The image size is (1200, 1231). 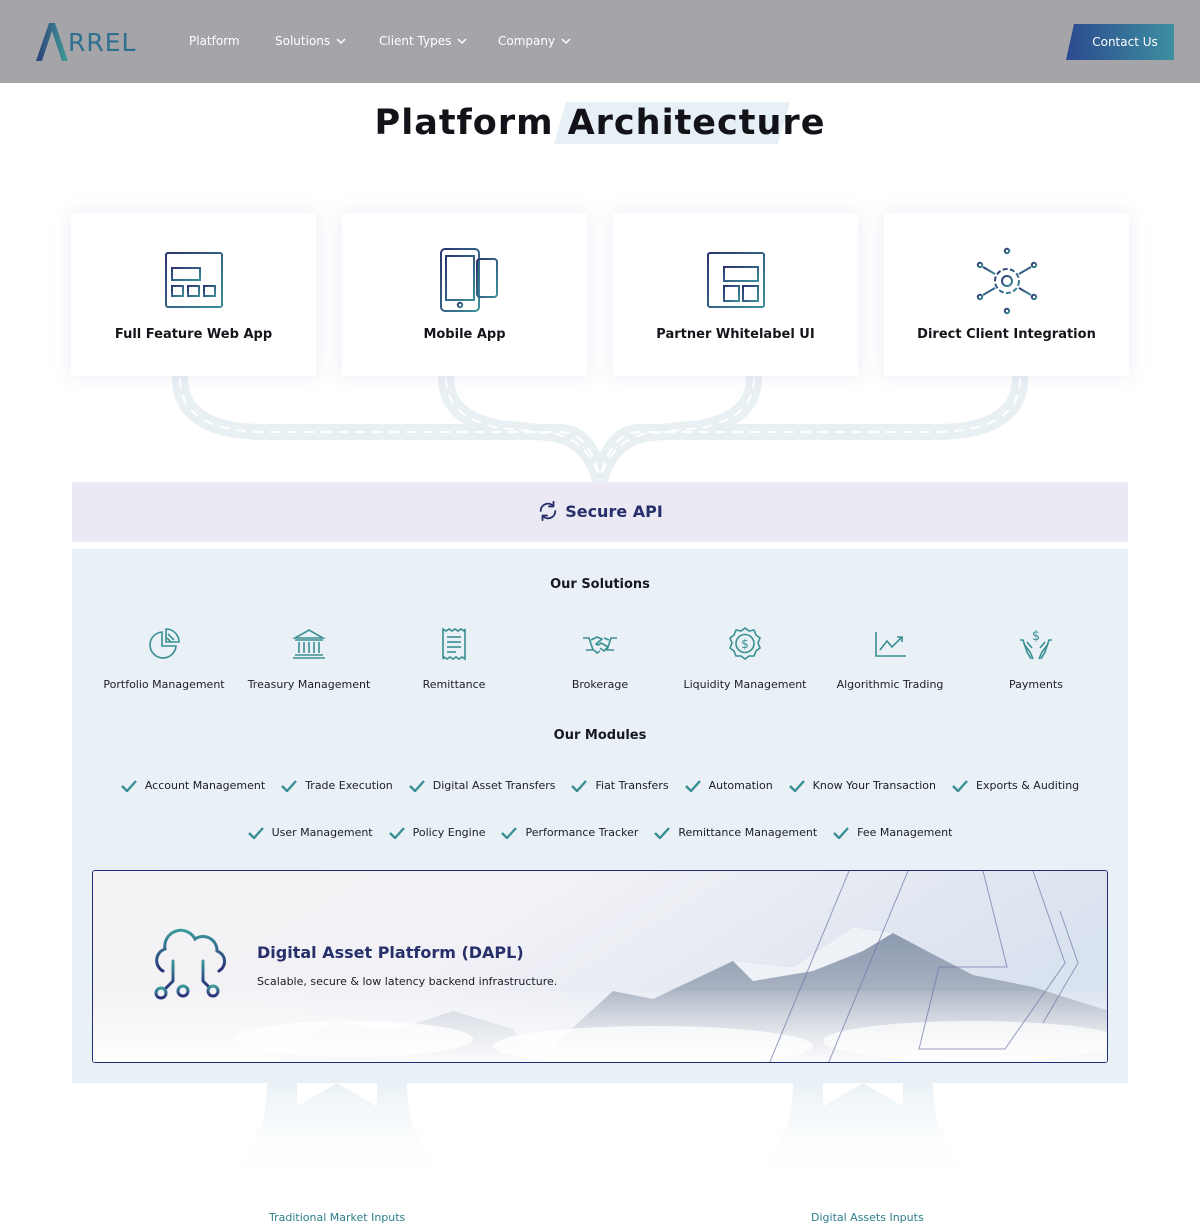 I want to click on sync-icon, so click(x=548, y=511).